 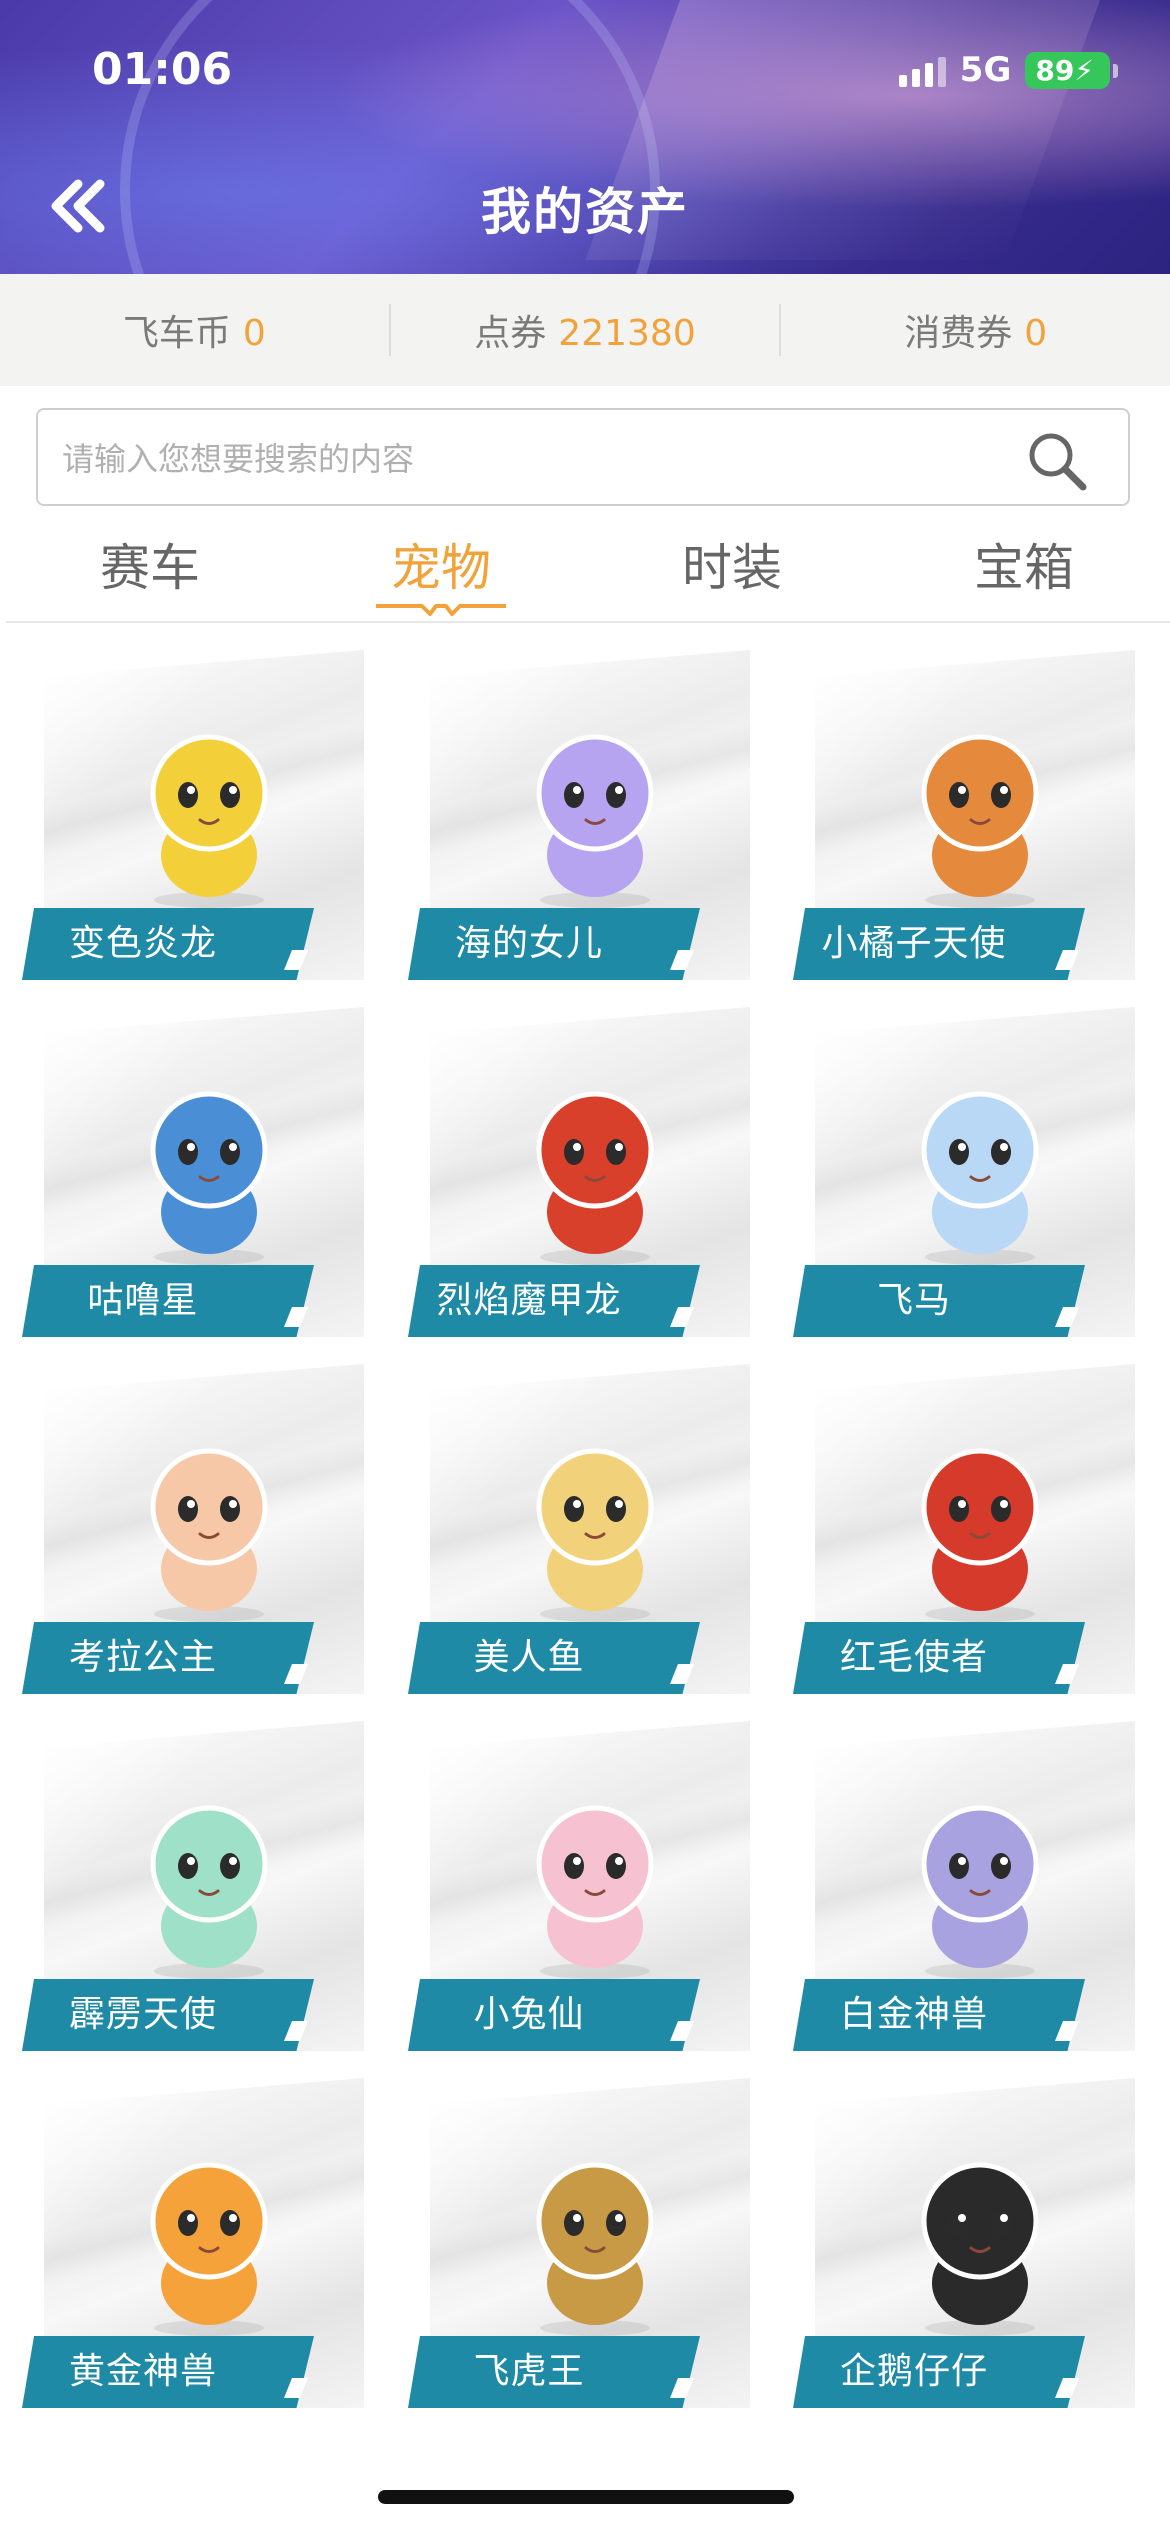 I want to click on tab-pets: 宠物, so click(x=441, y=564).